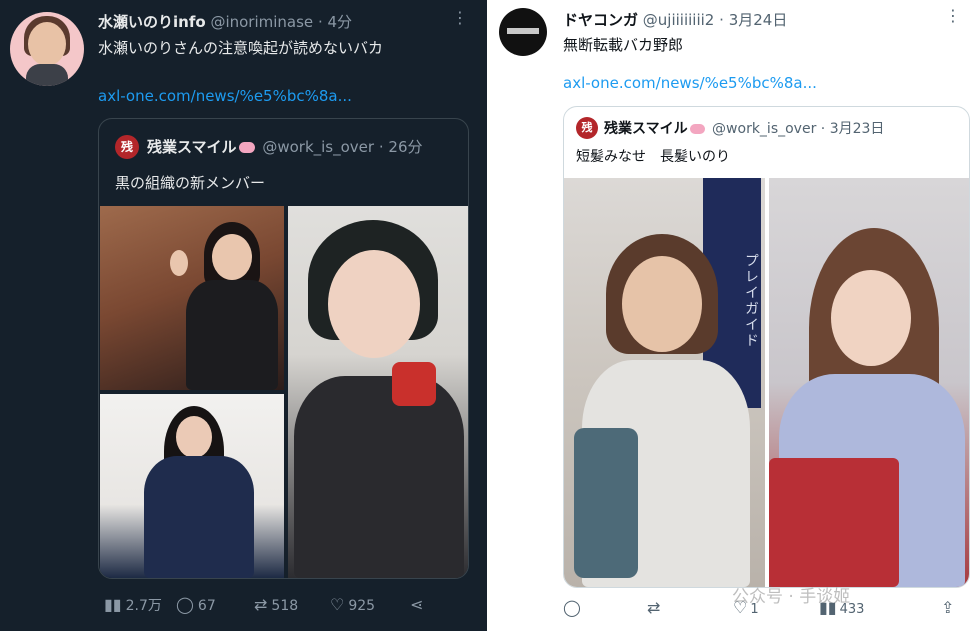  What do you see at coordinates (758, 20) in the screenshot?
I see `tweet-time: 3月24日` at bounding box center [758, 20].